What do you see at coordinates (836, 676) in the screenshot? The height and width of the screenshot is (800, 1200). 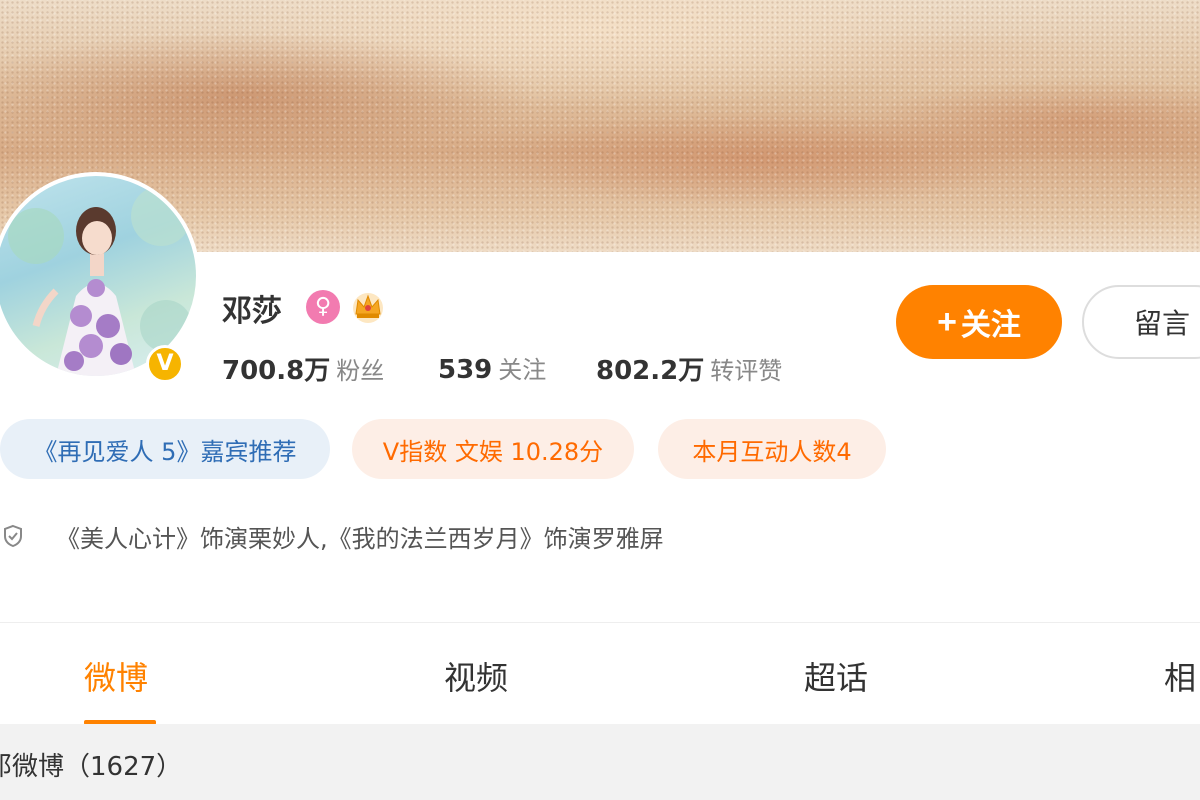 I see `tab-super-topic: 超话` at bounding box center [836, 676].